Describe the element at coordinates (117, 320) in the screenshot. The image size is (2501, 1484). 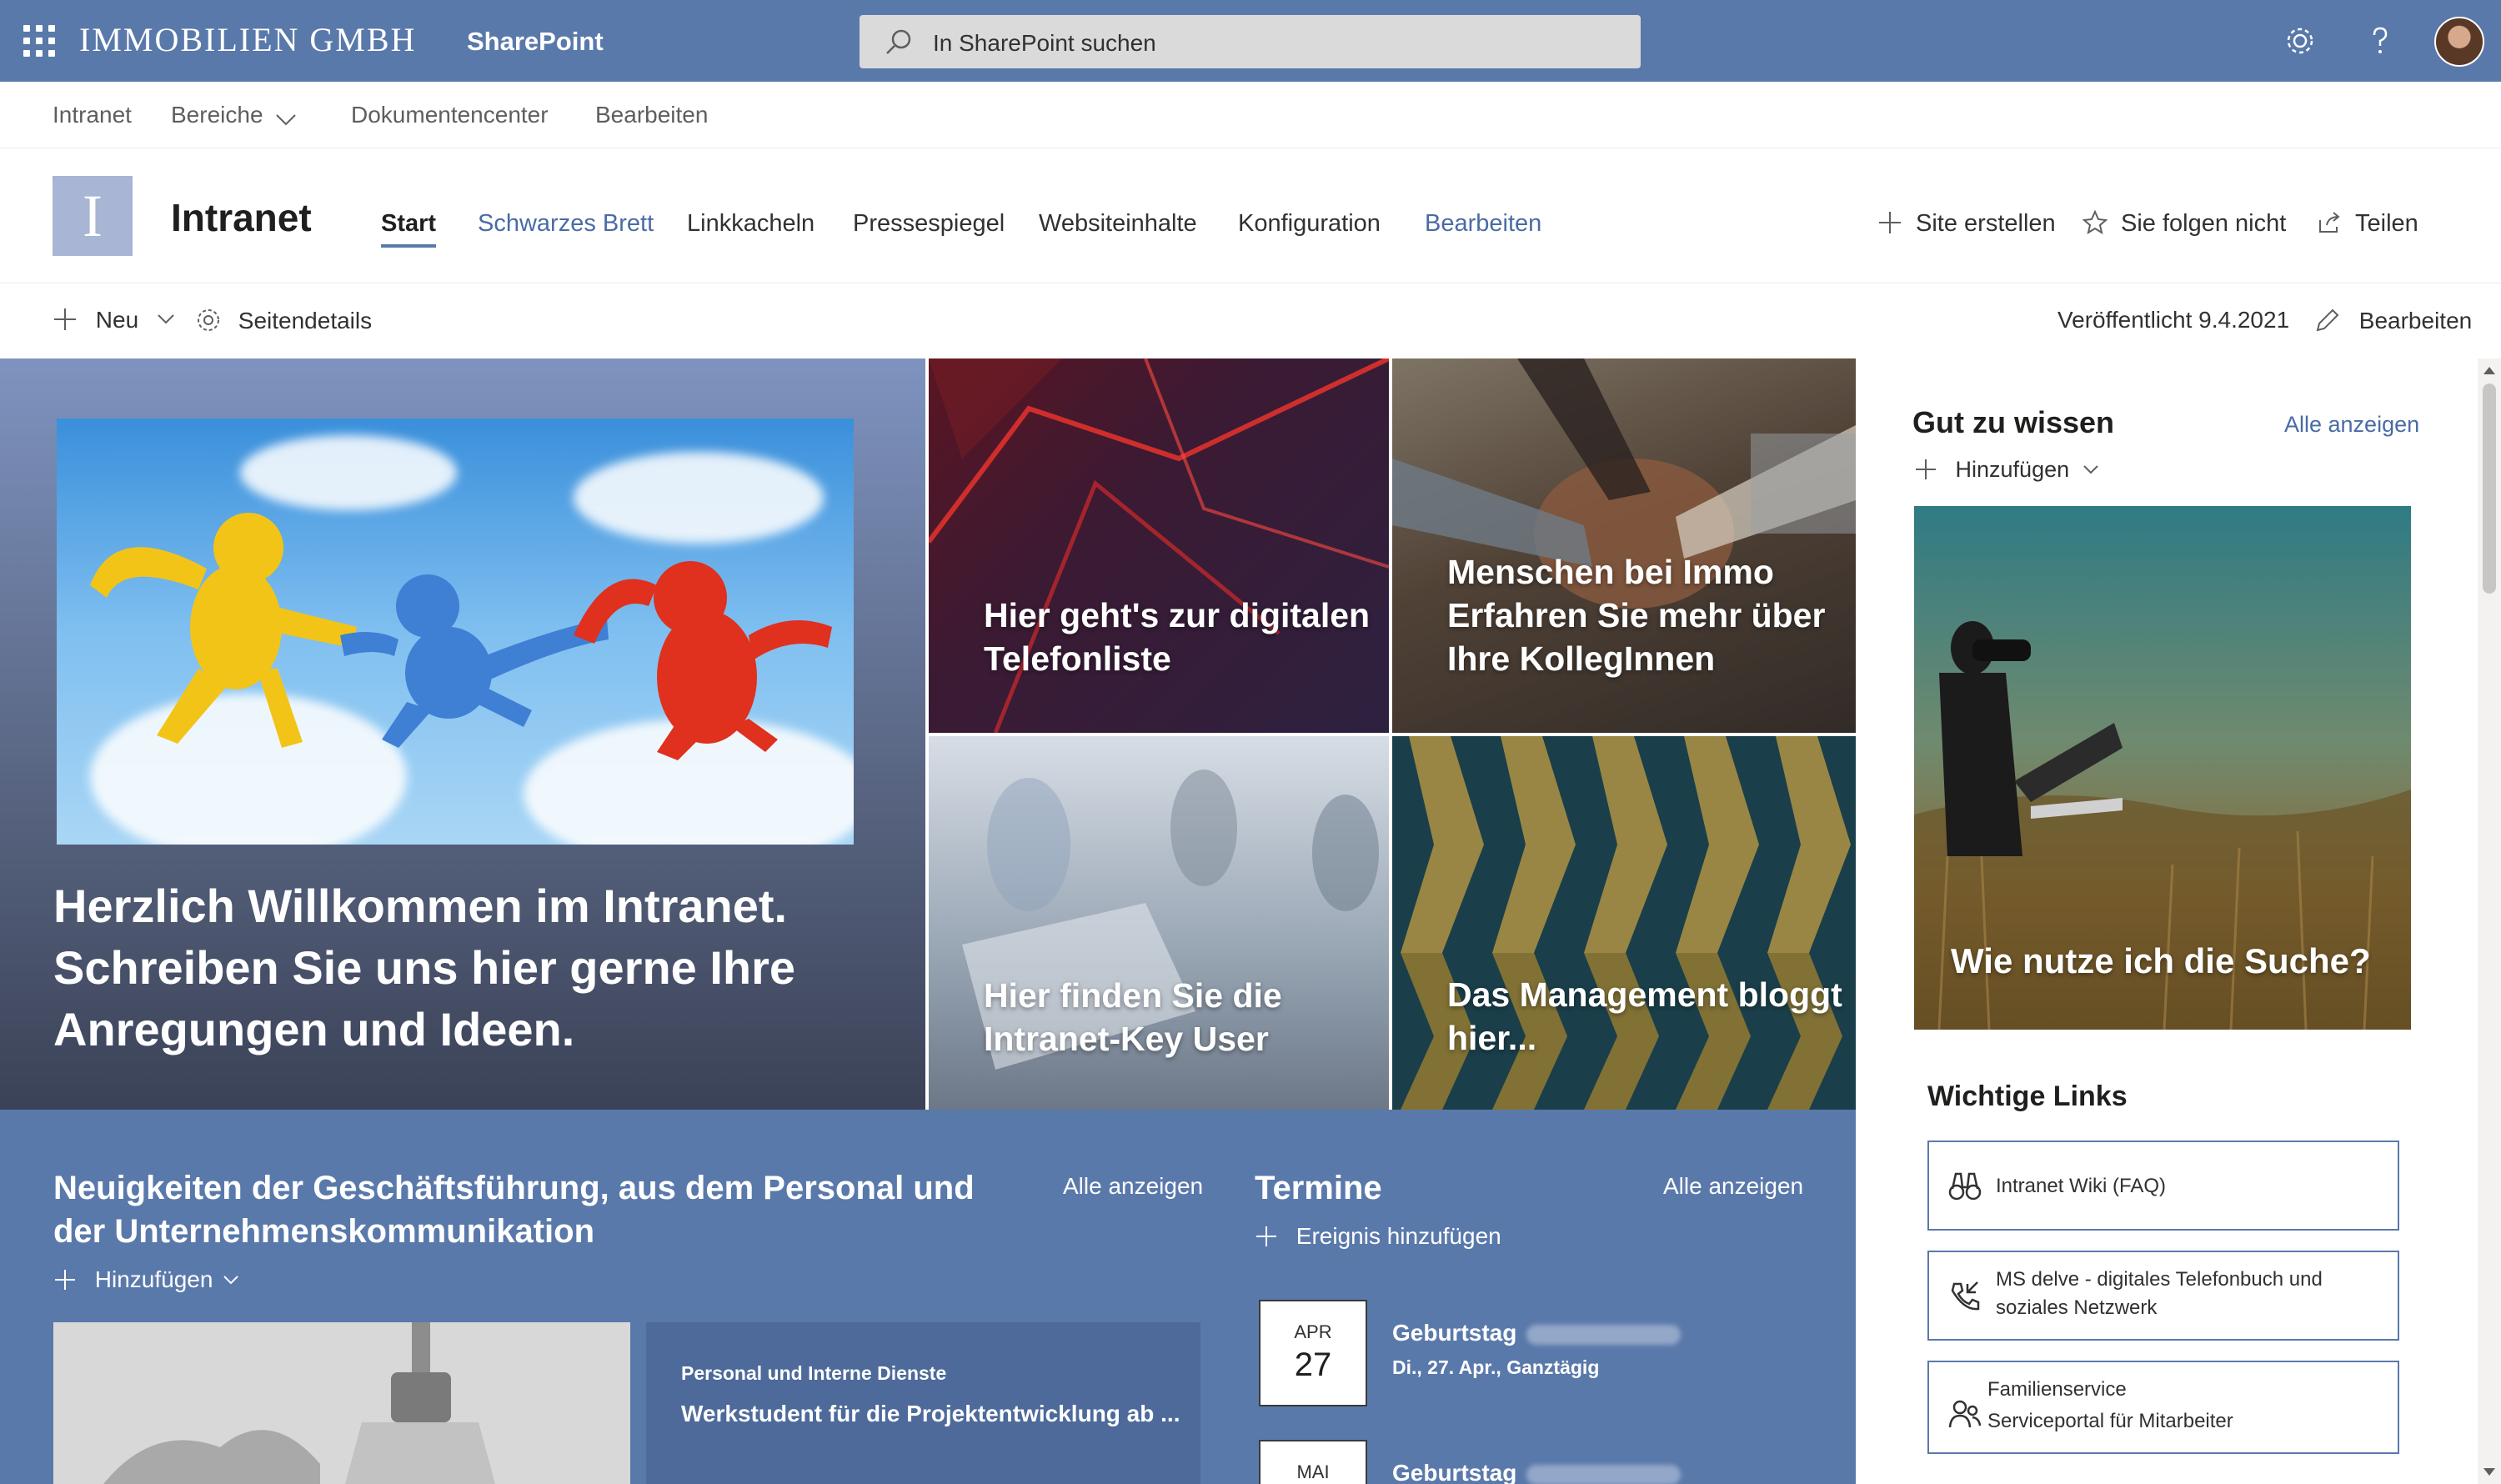
I see `new-label: Neu` at that location.